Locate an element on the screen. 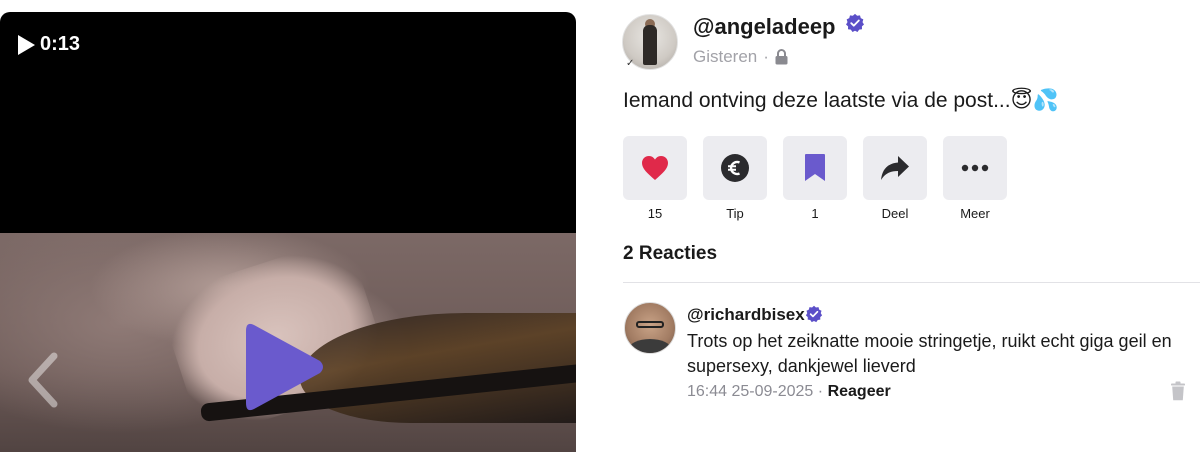 The image size is (1200, 452). big-play-icon is located at coordinates (286, 367).